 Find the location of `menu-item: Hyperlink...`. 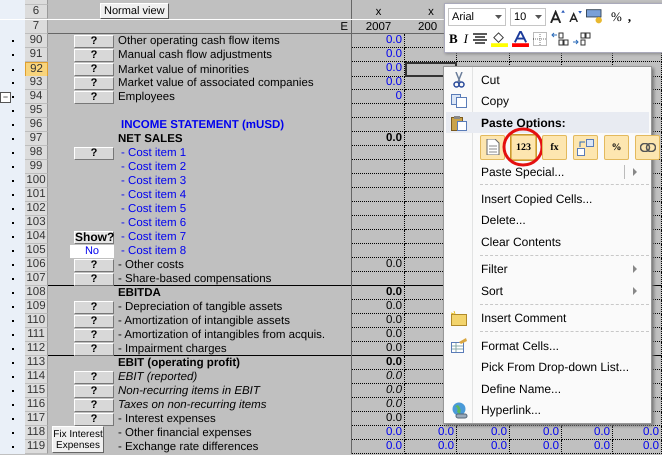

menu-item: Hyperlink... is located at coordinates (511, 410).